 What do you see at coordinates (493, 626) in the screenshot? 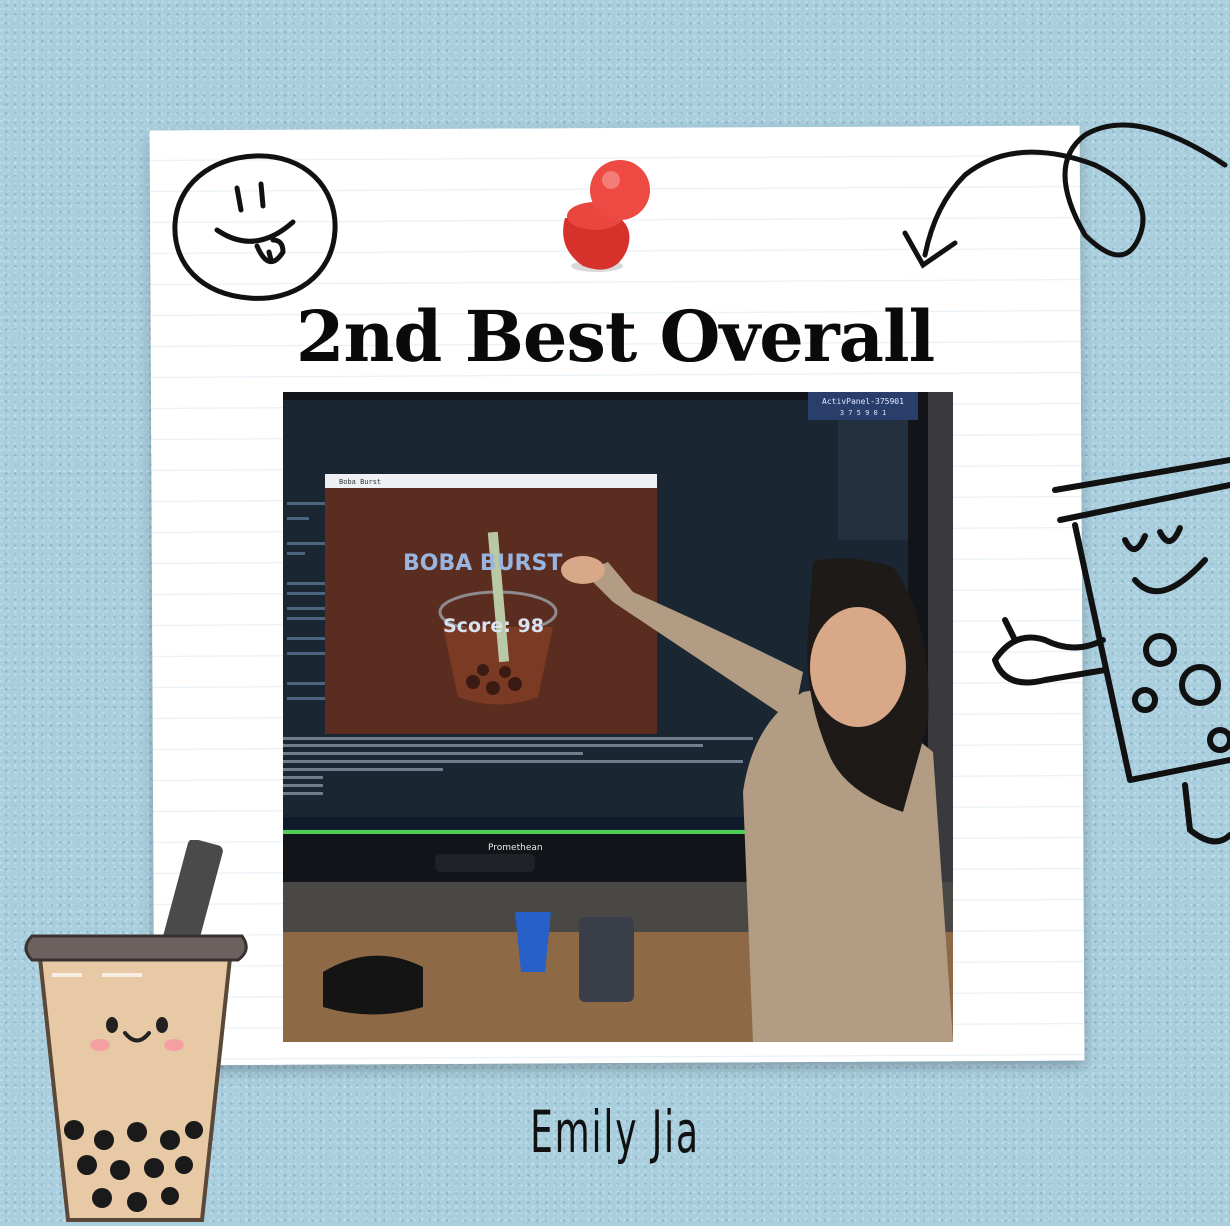
I see `game-score: Score: 98` at bounding box center [493, 626].